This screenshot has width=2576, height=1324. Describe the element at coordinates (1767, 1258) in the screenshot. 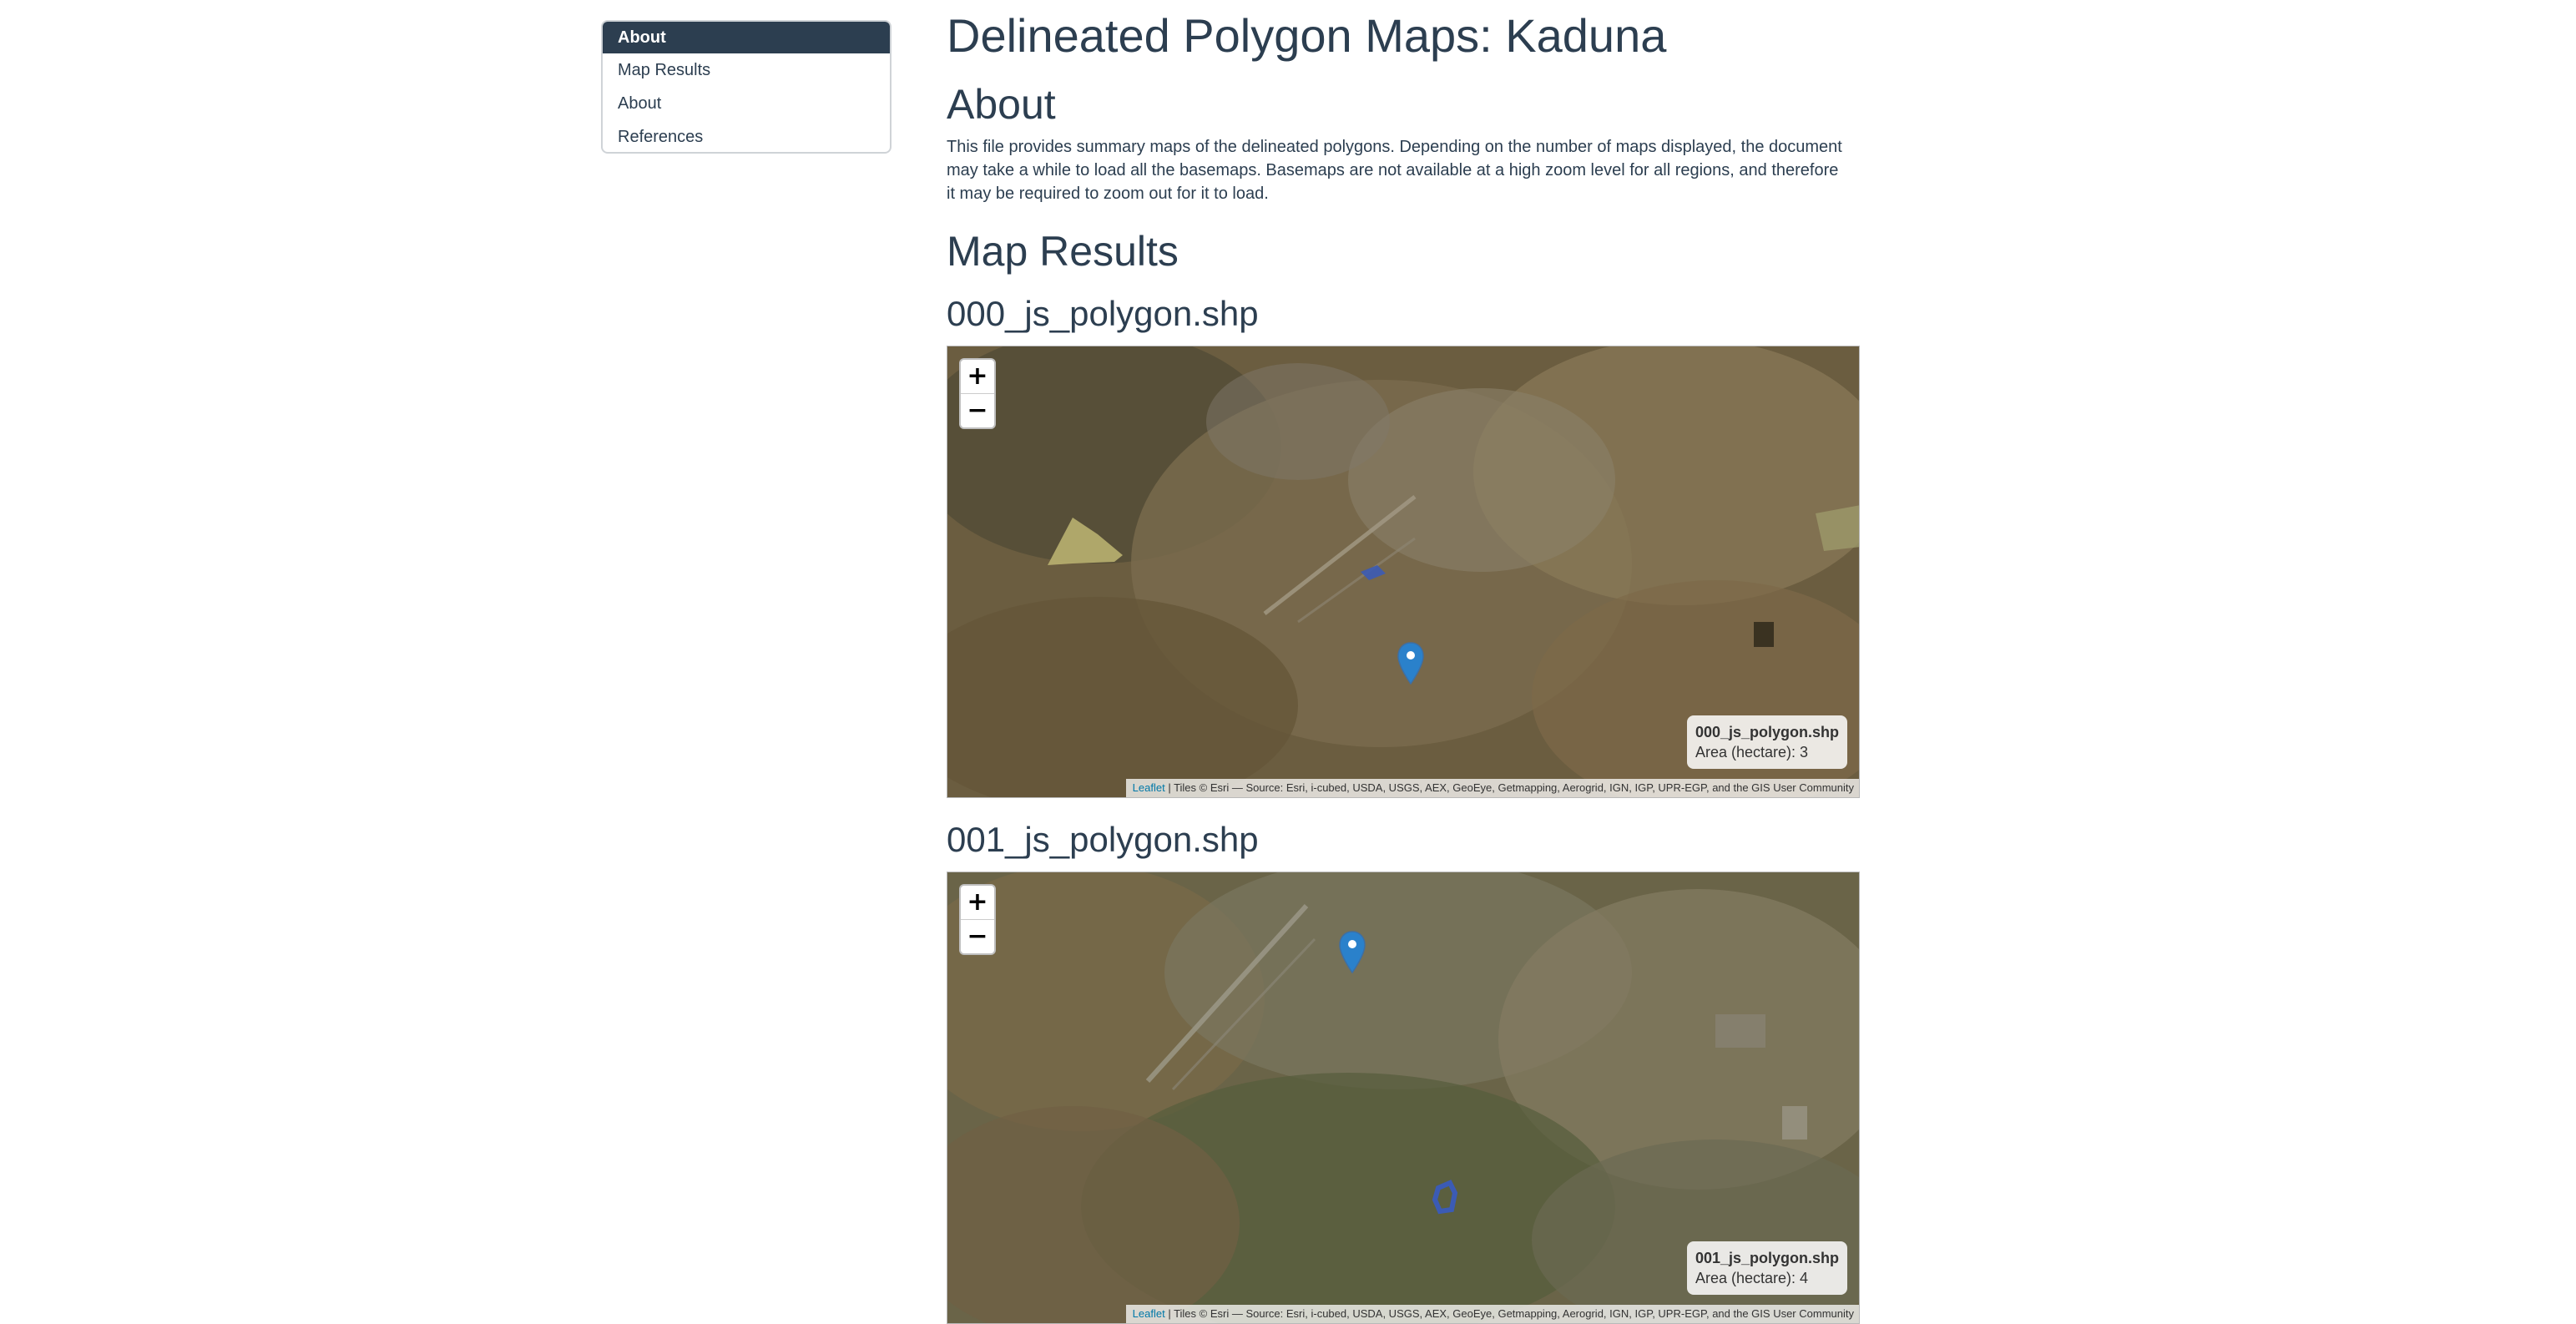

I see `legend-title: 001_js_polygon.shp` at that location.